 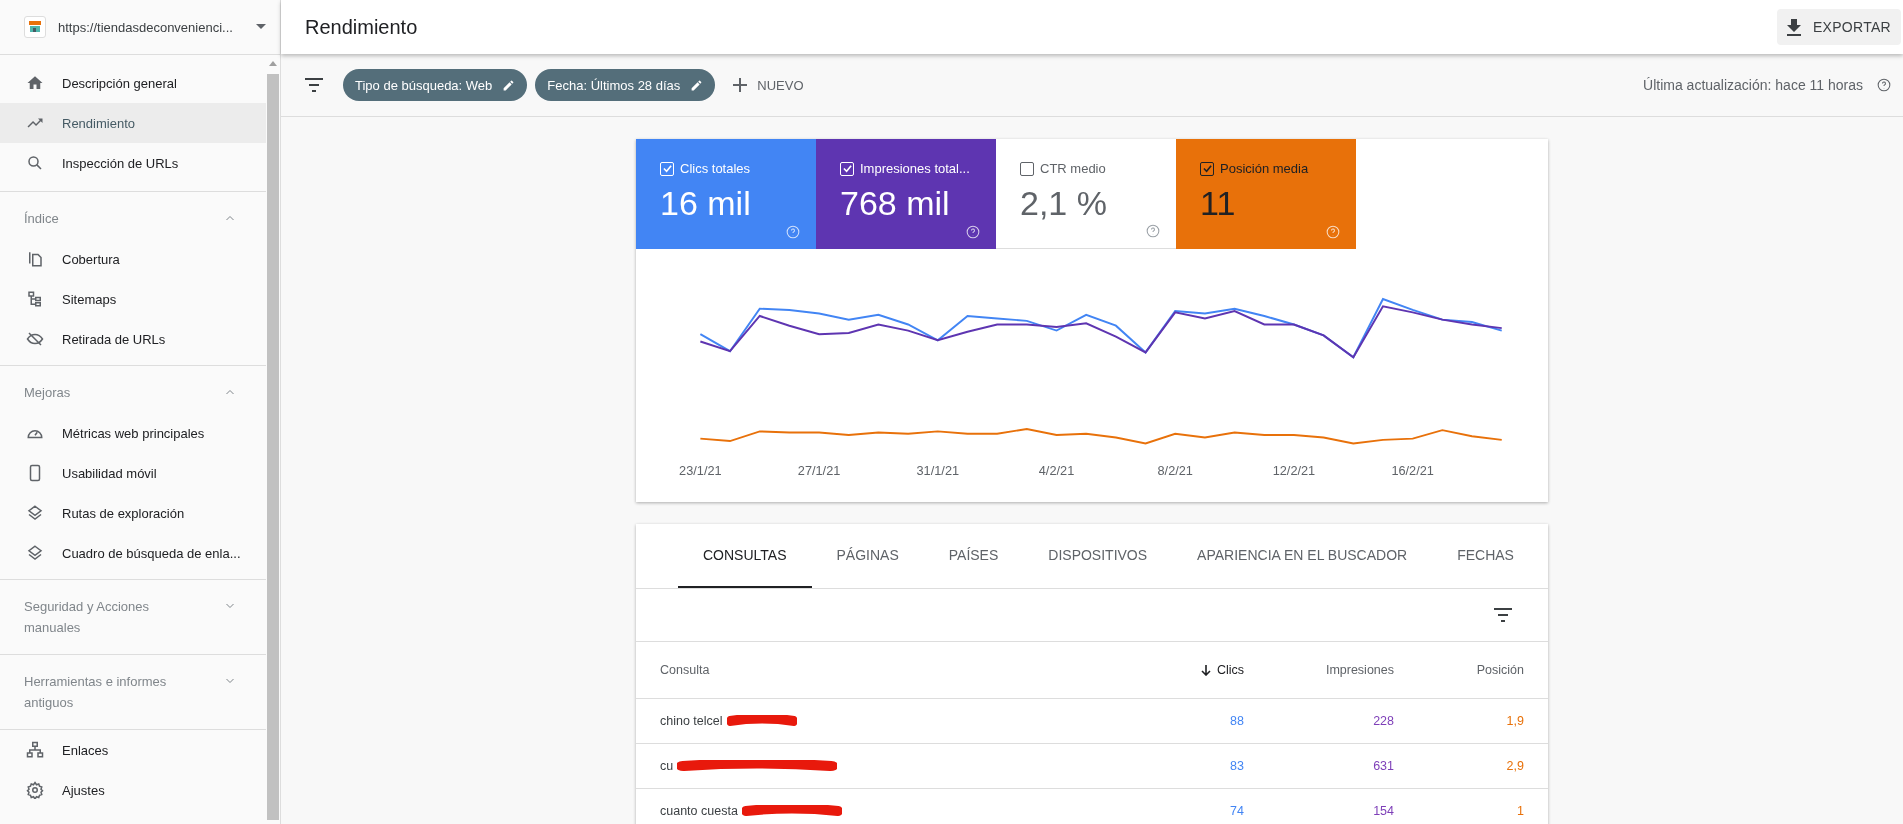 I want to click on metric-value: 2,1 %, so click(x=1064, y=203).